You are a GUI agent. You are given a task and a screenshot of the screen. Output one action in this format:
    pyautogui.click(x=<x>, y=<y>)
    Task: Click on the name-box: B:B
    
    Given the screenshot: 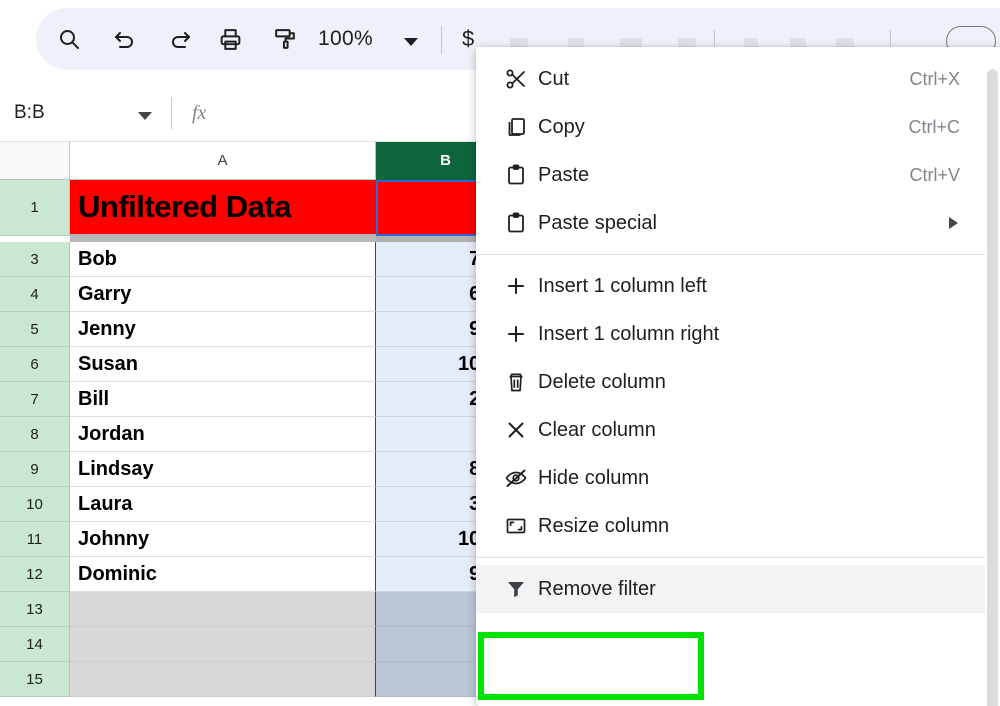 What is the action you would take?
    pyautogui.click(x=79, y=115)
    